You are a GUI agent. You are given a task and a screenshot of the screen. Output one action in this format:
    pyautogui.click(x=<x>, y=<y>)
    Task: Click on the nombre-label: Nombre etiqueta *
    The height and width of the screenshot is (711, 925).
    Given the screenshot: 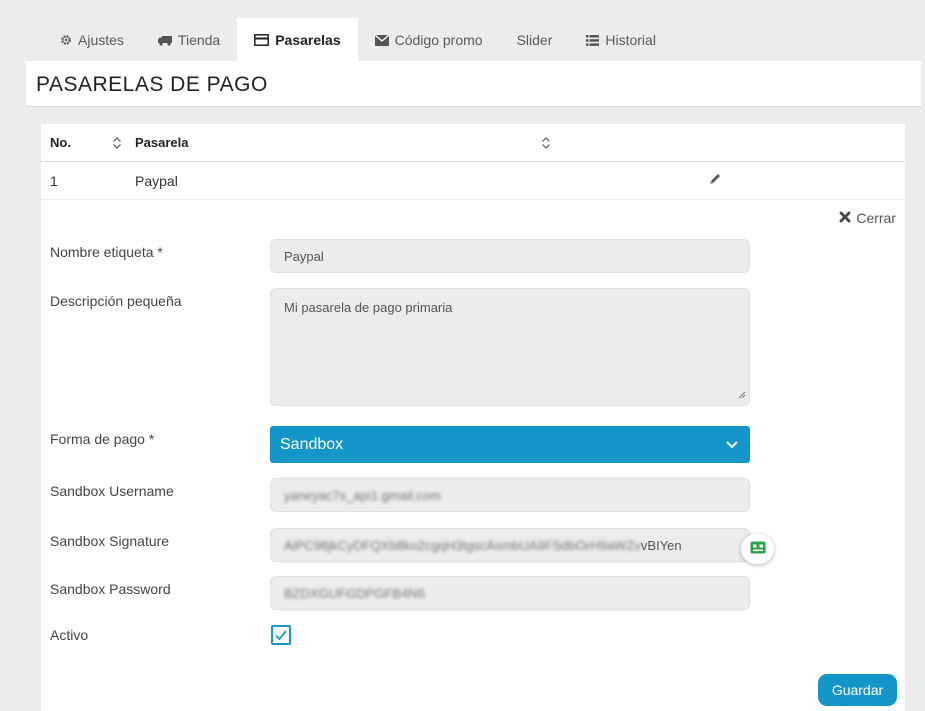 What is the action you would take?
    pyautogui.click(x=106, y=252)
    